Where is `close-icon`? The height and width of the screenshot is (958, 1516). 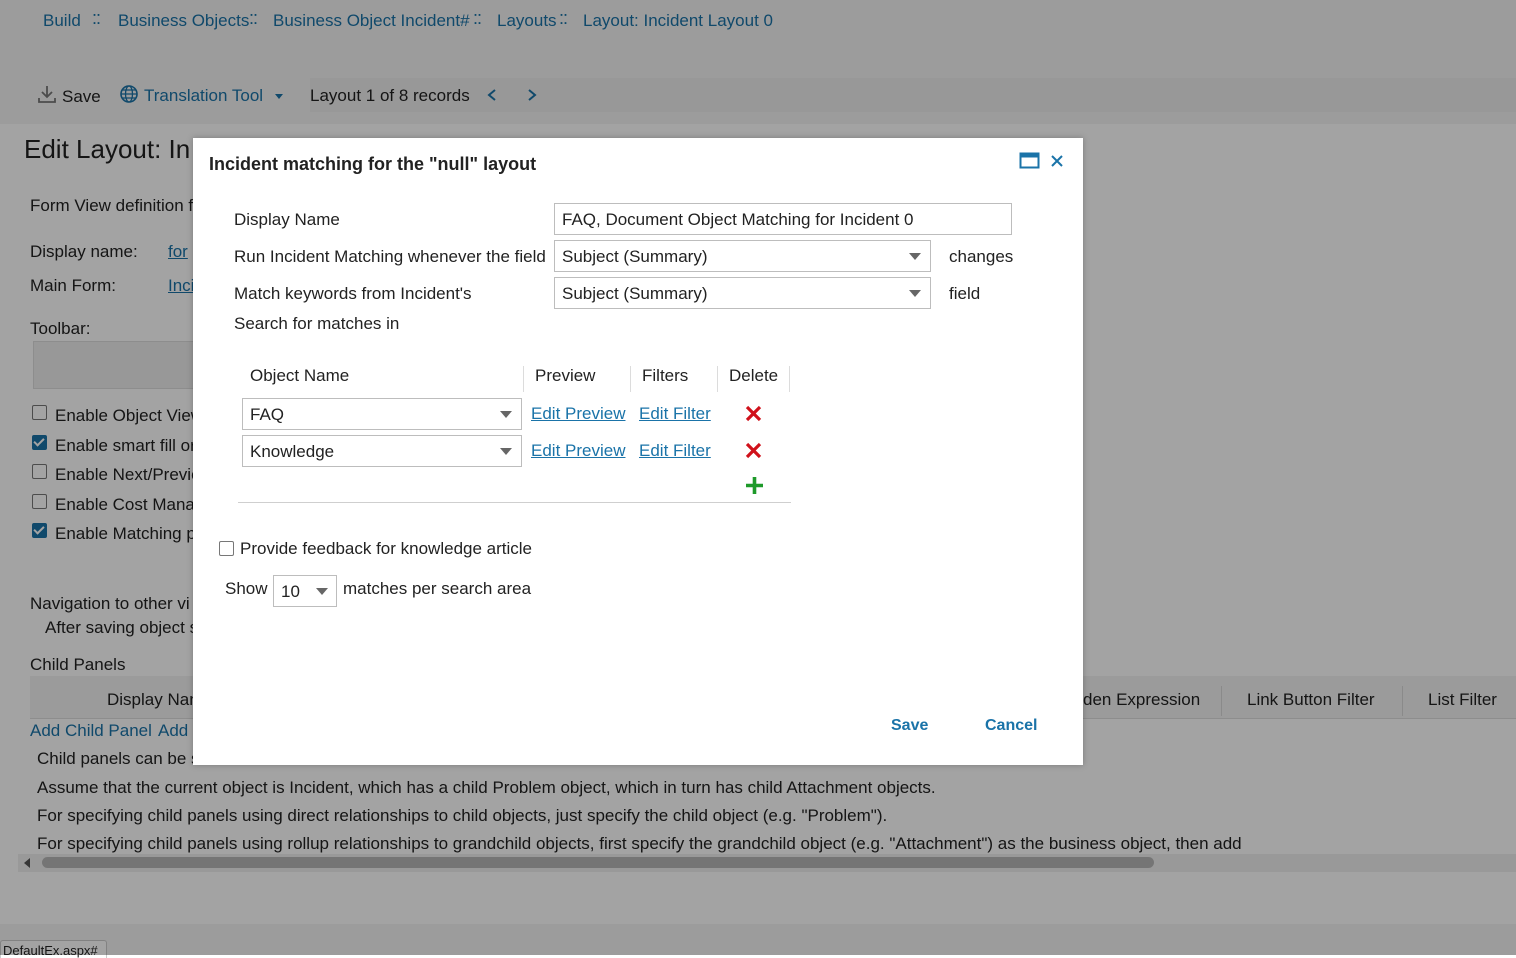
close-icon is located at coordinates (1057, 161).